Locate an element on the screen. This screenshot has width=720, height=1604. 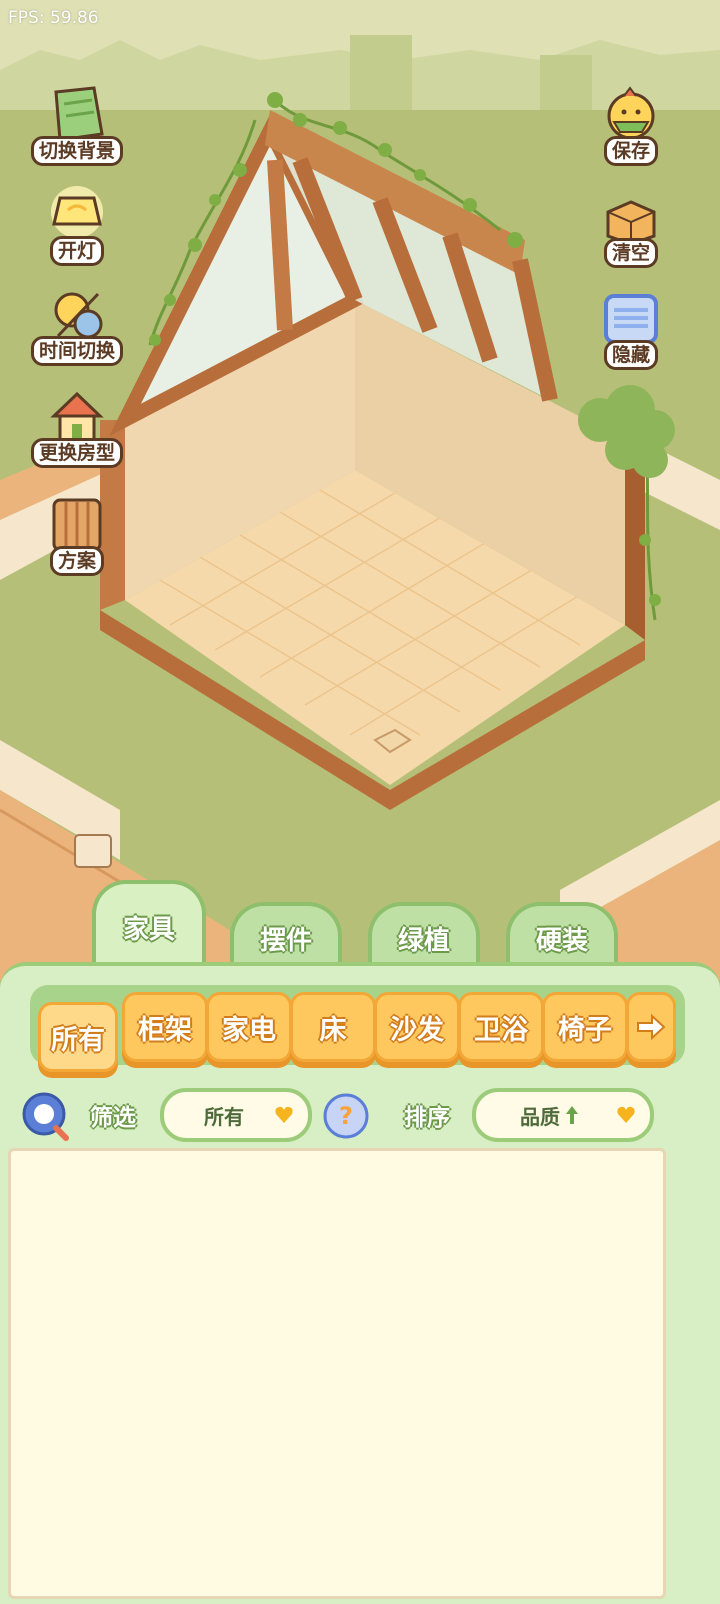
category-chair: 椅子 is located at coordinates (585, 1027).